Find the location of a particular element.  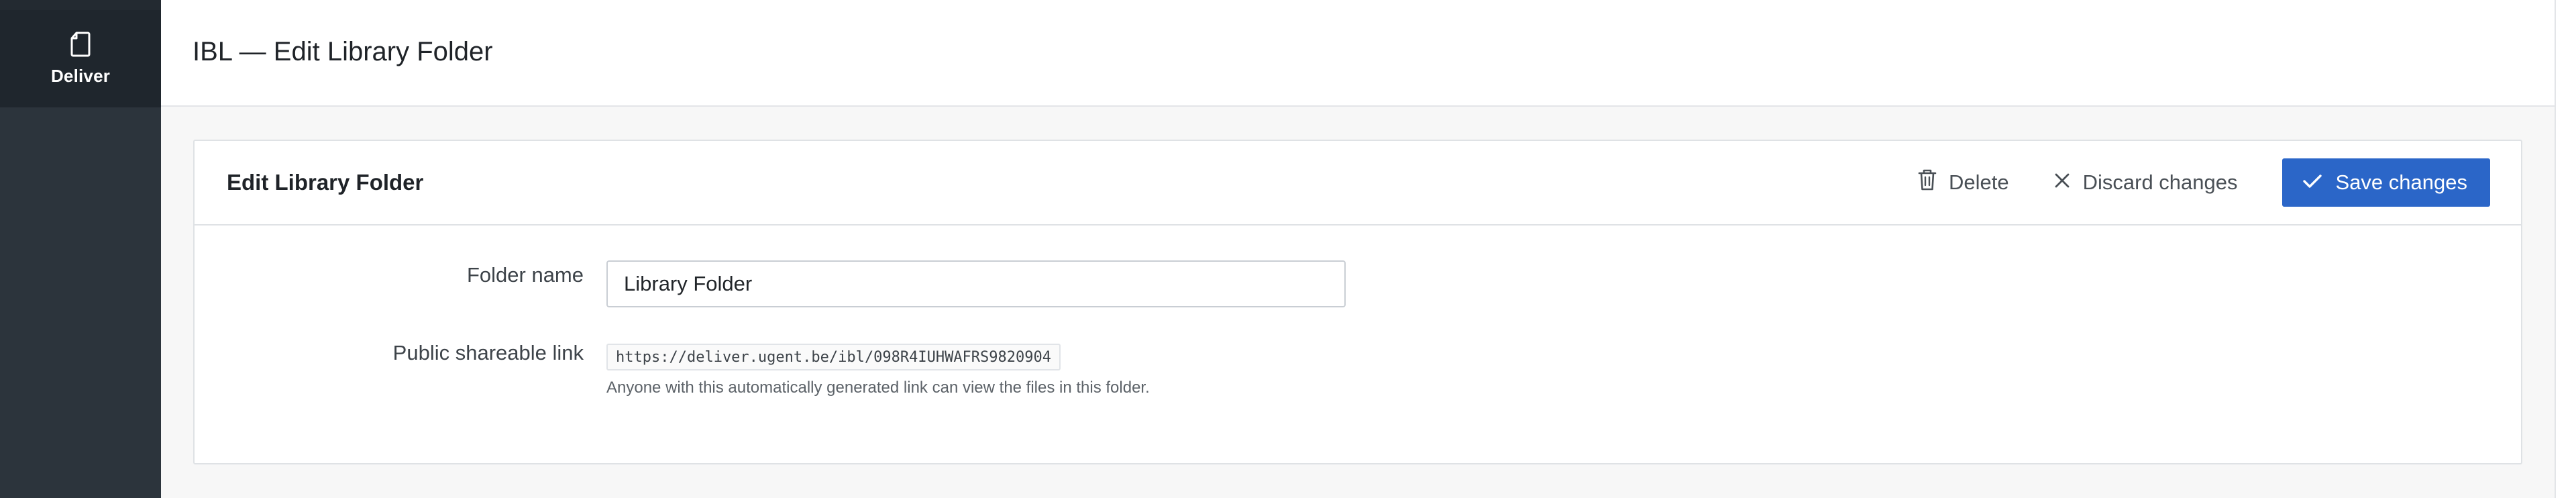

save-changes-button: Save changes is located at coordinates (2386, 183).